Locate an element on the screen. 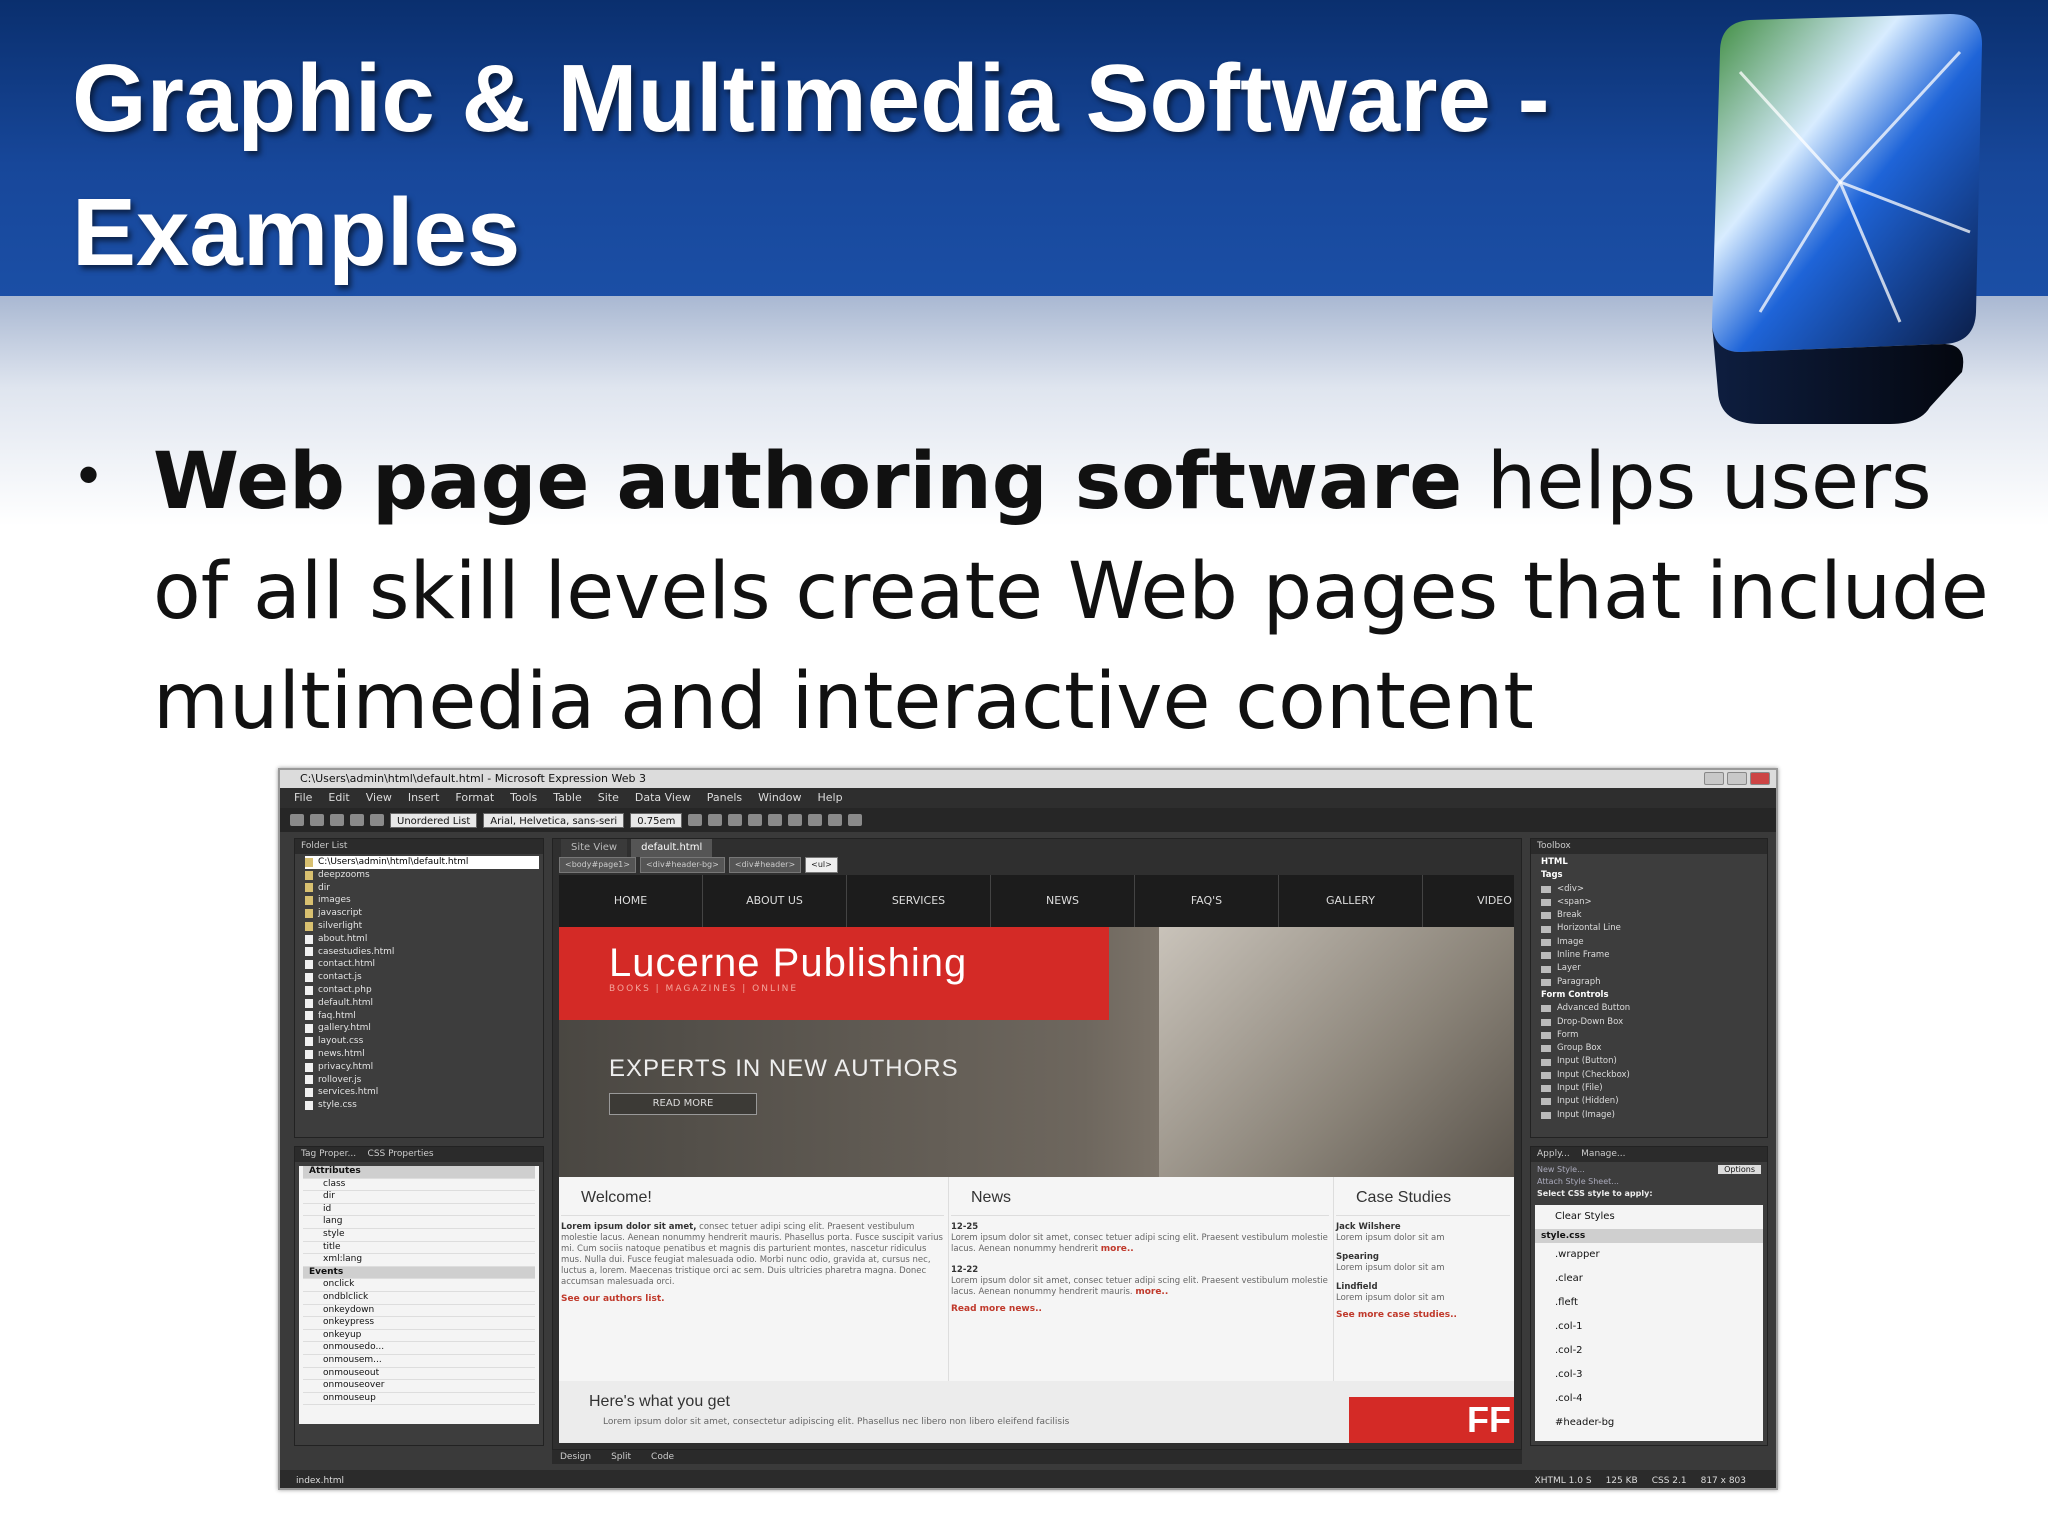 The width and height of the screenshot is (2048, 1536). view-design: Design is located at coordinates (575, 1457).